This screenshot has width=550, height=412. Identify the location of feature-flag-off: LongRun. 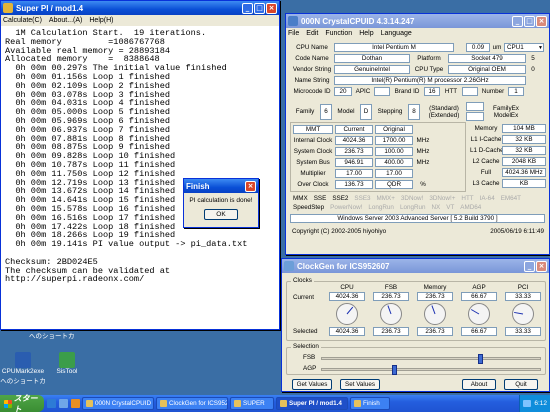
(381, 207).